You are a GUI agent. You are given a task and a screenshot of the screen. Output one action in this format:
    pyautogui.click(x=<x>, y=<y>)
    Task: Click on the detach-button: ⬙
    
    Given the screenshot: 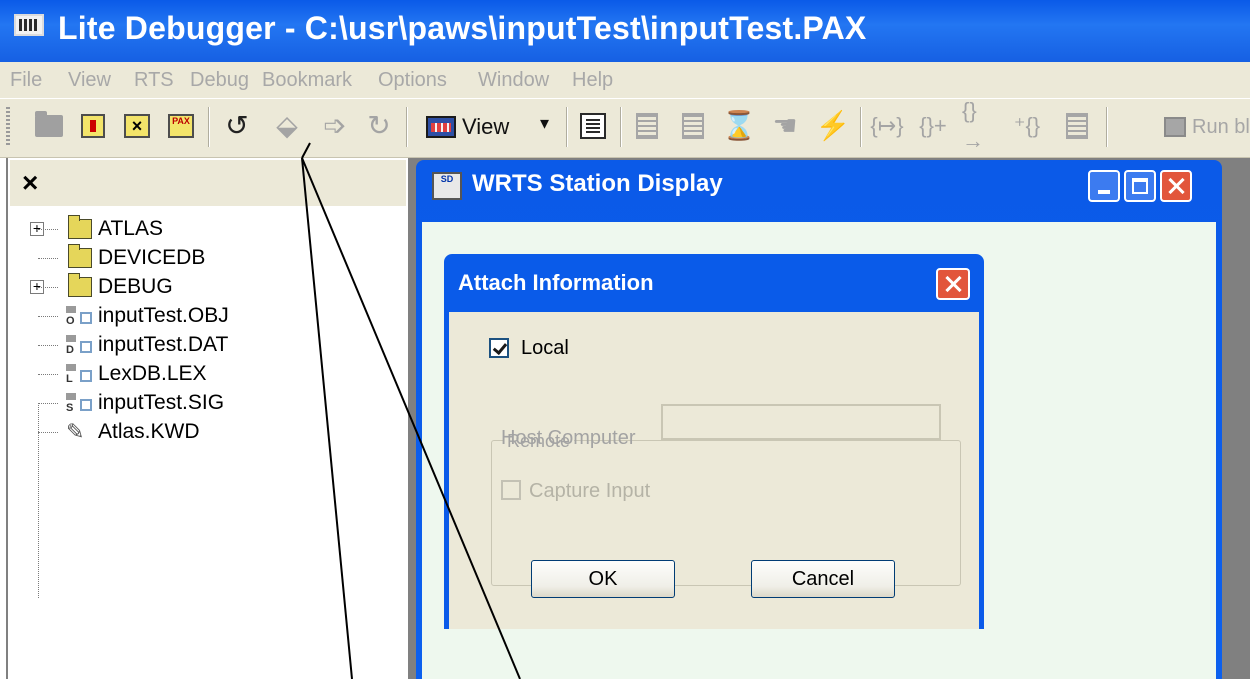 What is the action you would take?
    pyautogui.click(x=287, y=126)
    